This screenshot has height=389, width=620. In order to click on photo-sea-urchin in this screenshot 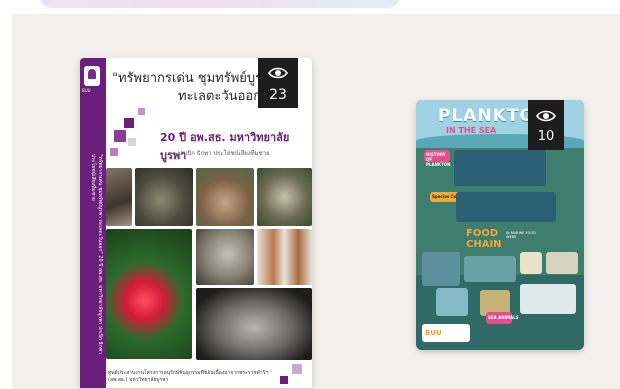, I will do `click(284, 197)`.